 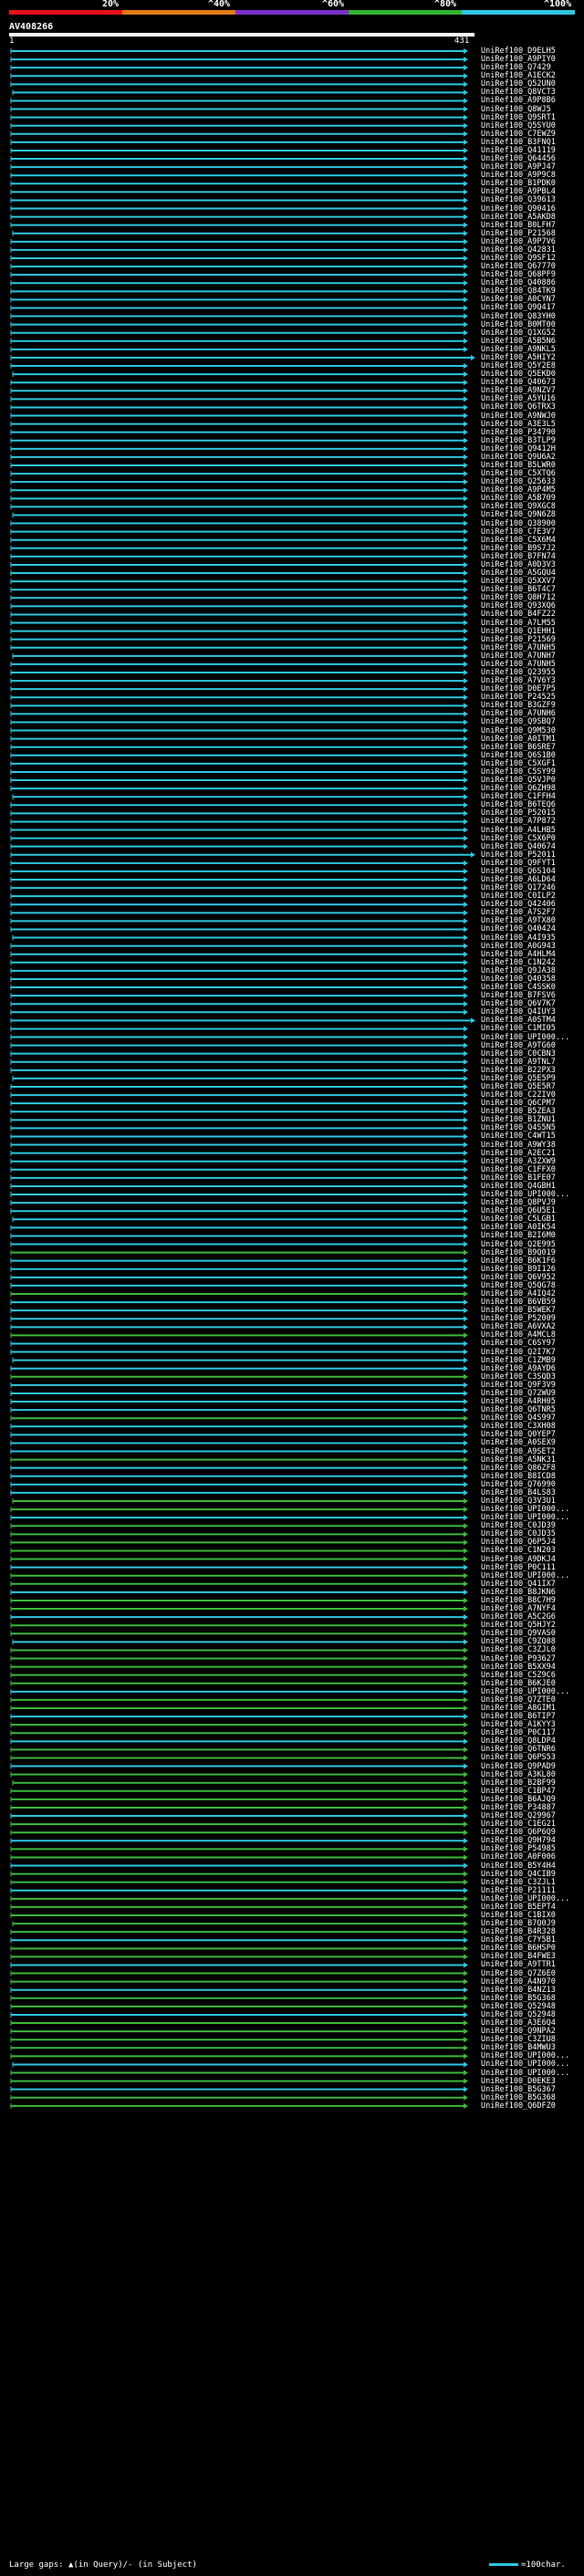 What do you see at coordinates (543, 2565) in the screenshot?
I see `legend-scale-label: =100char.` at bounding box center [543, 2565].